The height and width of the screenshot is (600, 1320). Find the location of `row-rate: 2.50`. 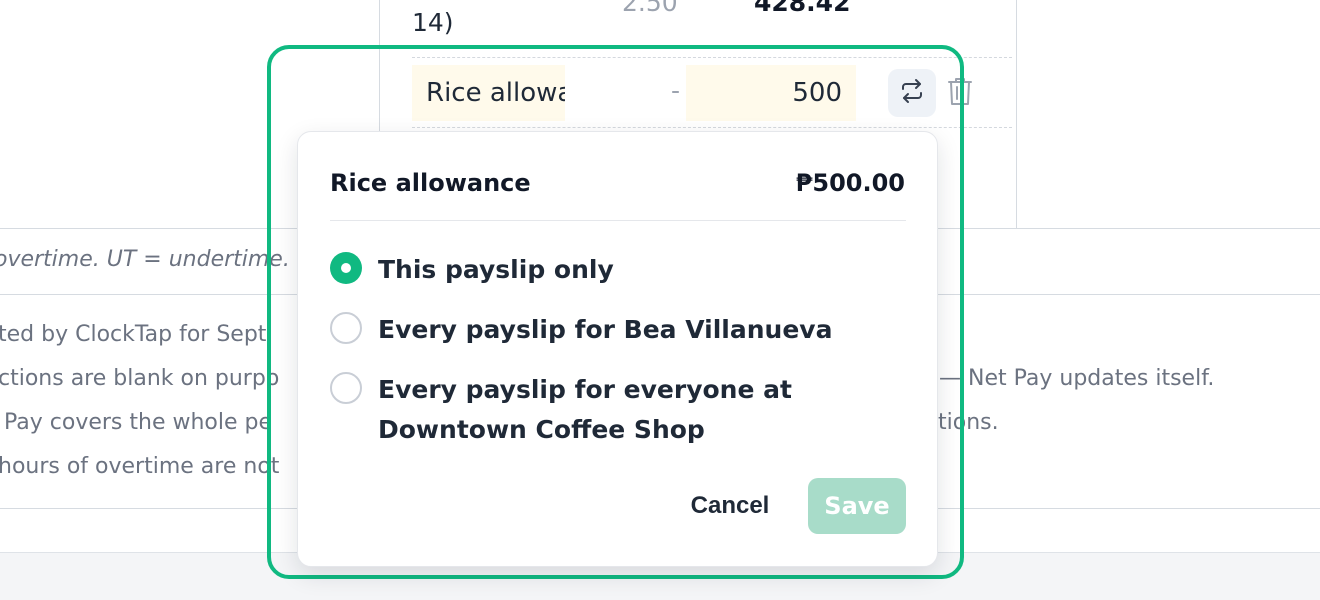

row-rate: 2.50 is located at coordinates (650, 8).